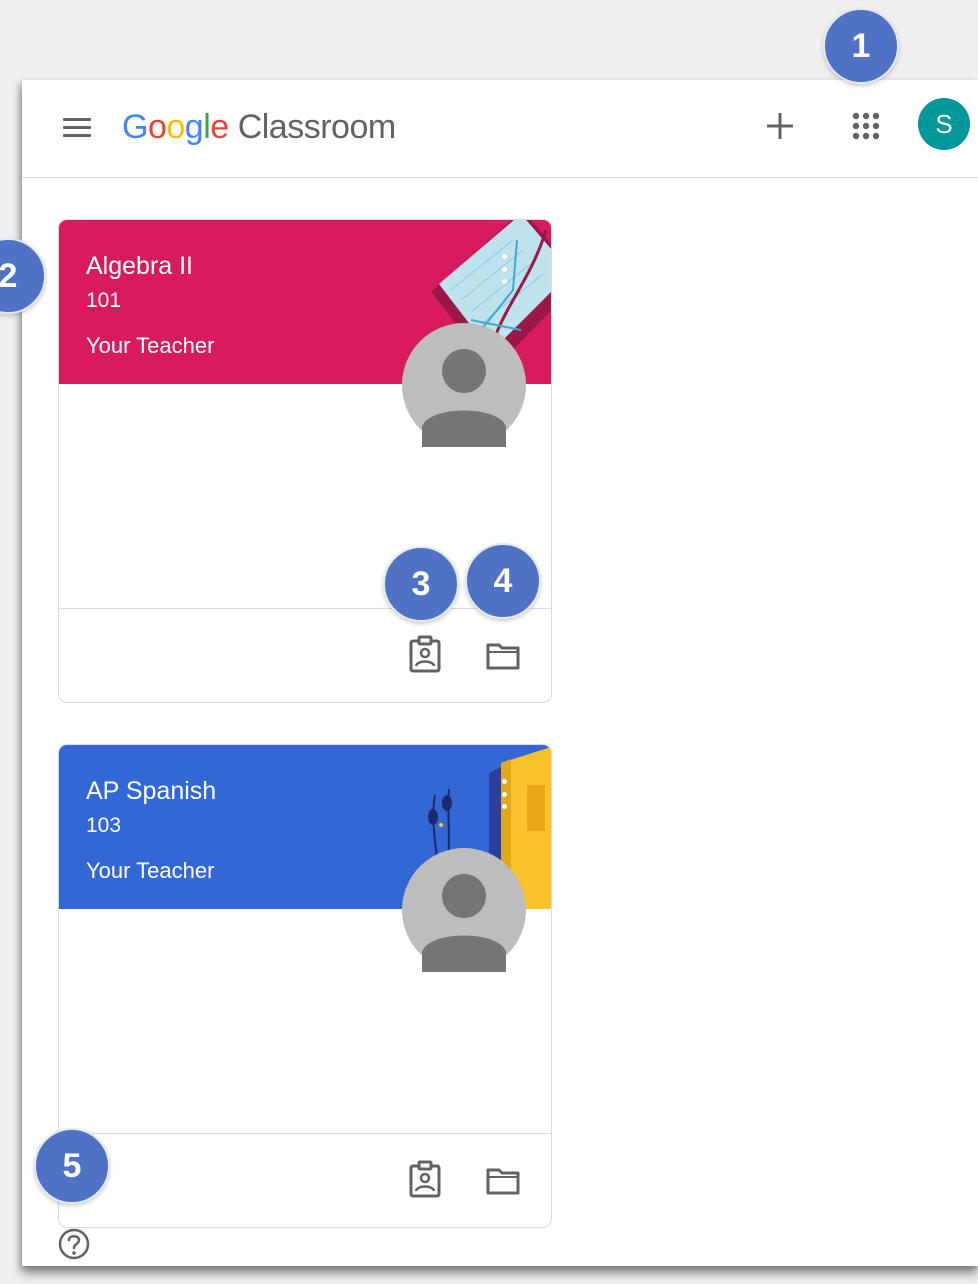 This screenshot has width=978, height=1284. I want to click on class-name: Algebra II, so click(139, 266).